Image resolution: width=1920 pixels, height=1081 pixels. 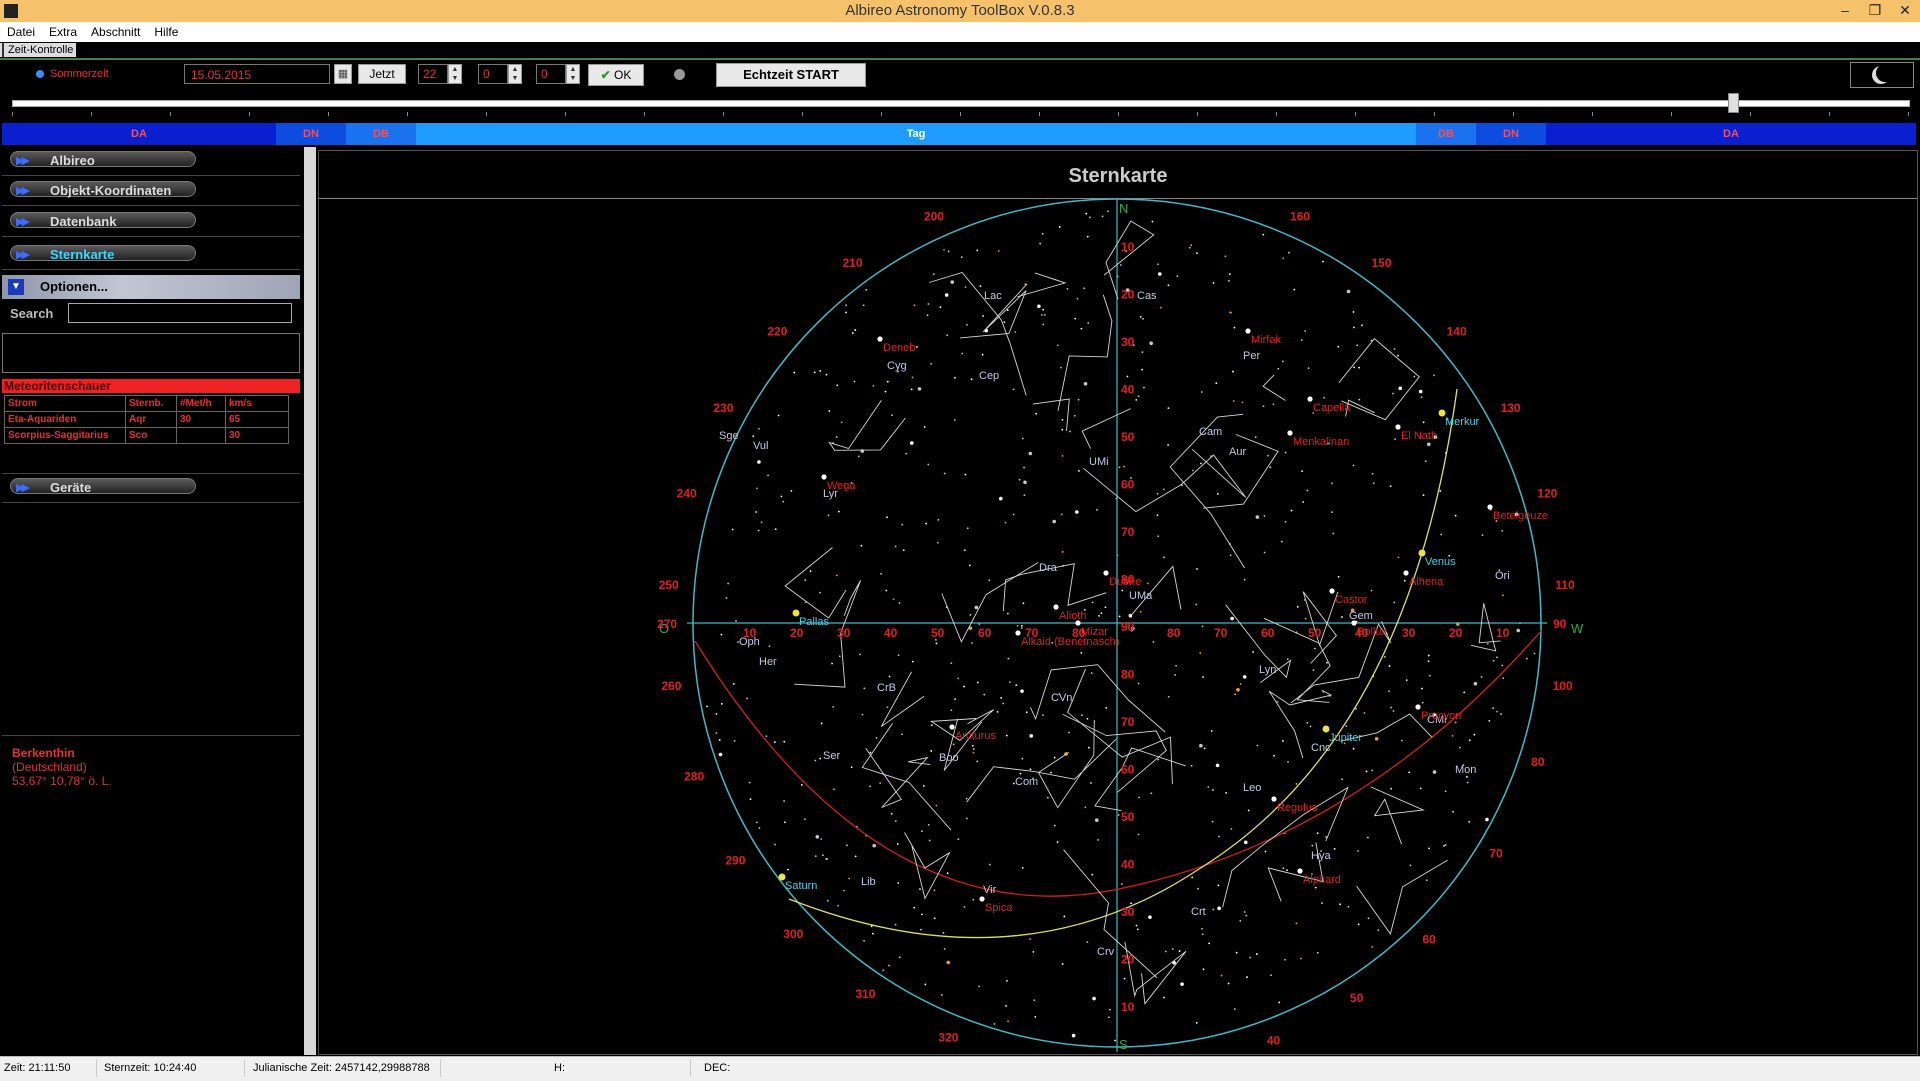 What do you see at coordinates (975, 736) in the screenshot?
I see `star-label: Arcturus` at bounding box center [975, 736].